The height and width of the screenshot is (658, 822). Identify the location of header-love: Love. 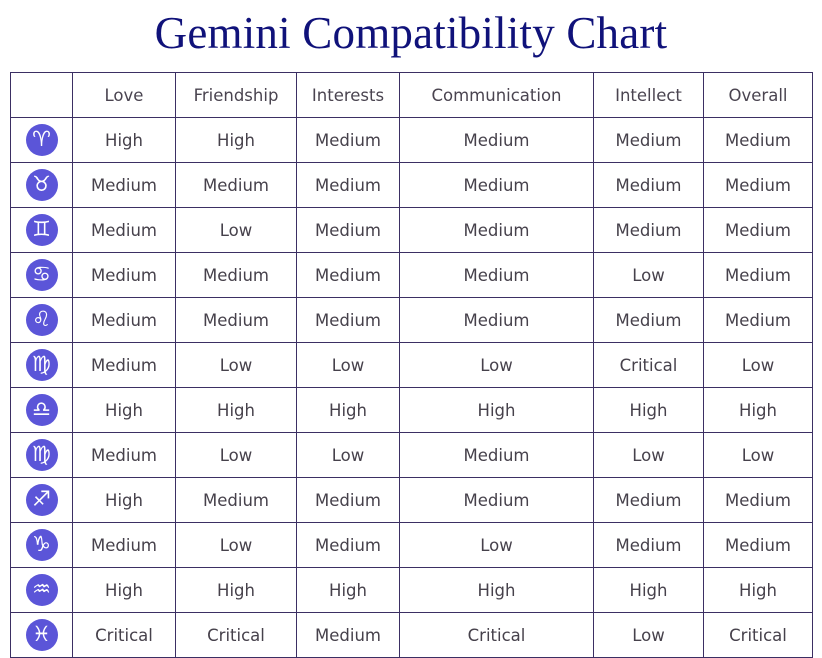
(124, 95).